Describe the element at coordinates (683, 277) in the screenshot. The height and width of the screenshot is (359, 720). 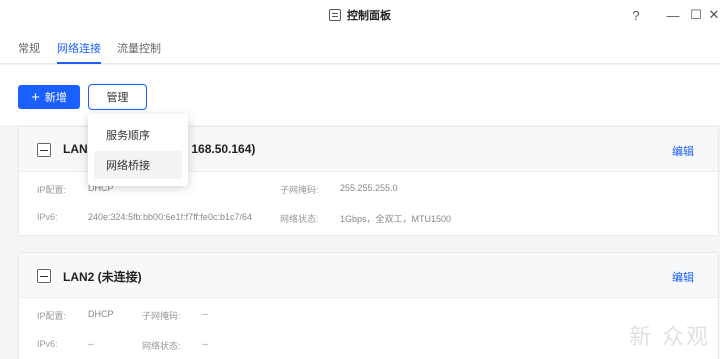
I see `lan2-edit-link: 编辑` at that location.